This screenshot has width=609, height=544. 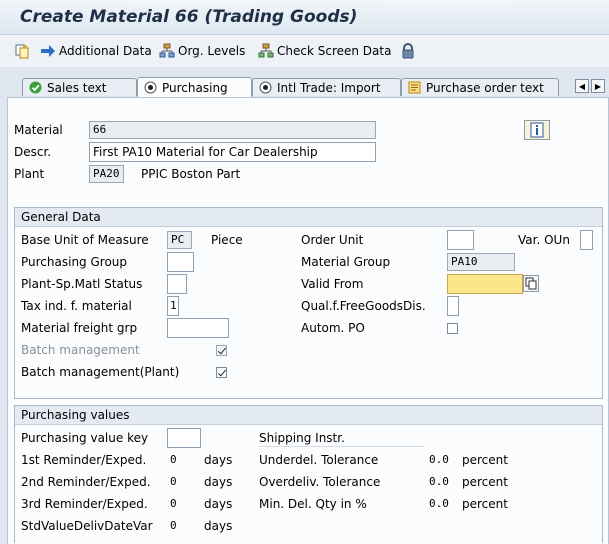 I want to click on purchasing-group-label: Purchasing Group, so click(x=74, y=262).